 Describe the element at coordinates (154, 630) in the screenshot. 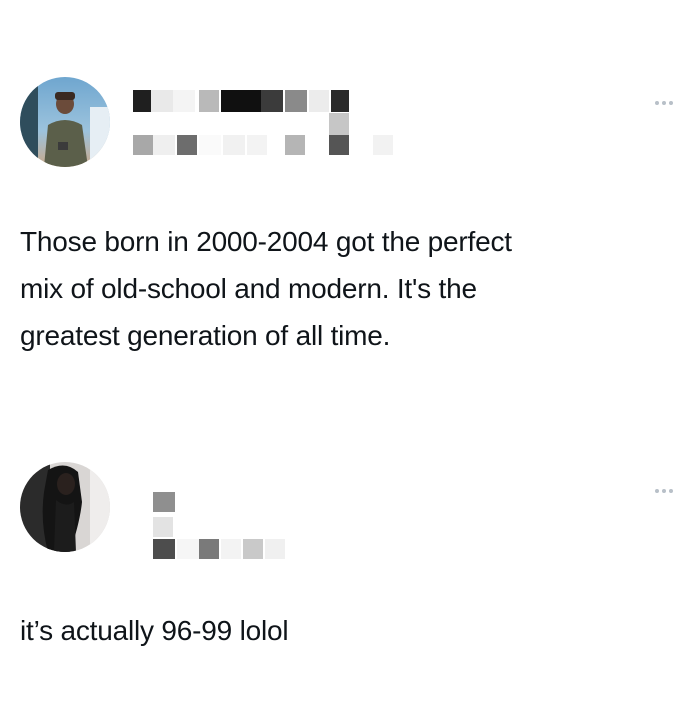

I see `post-text: it’s actually 96-99 lolol` at that location.